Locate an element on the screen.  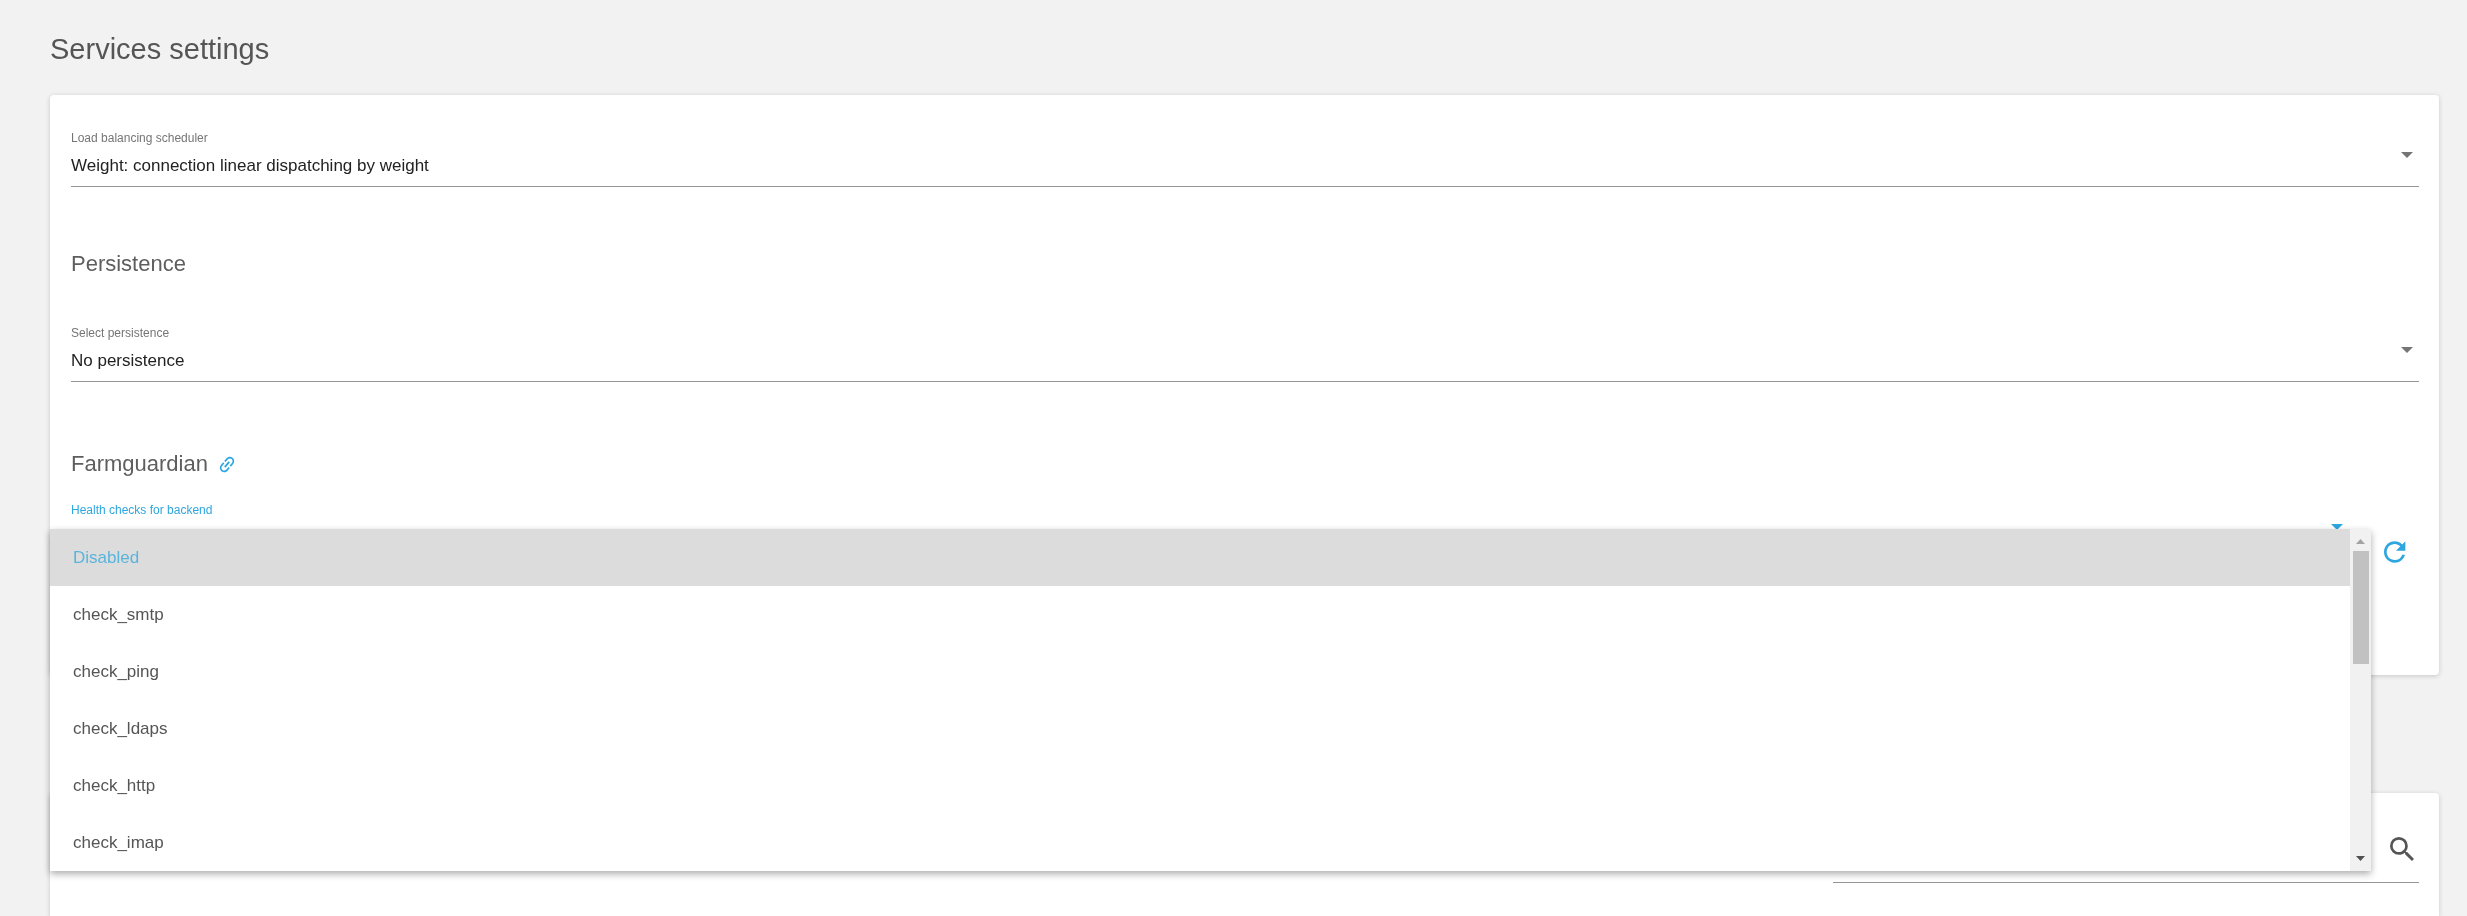
refresh-icon is located at coordinates (2395, 552).